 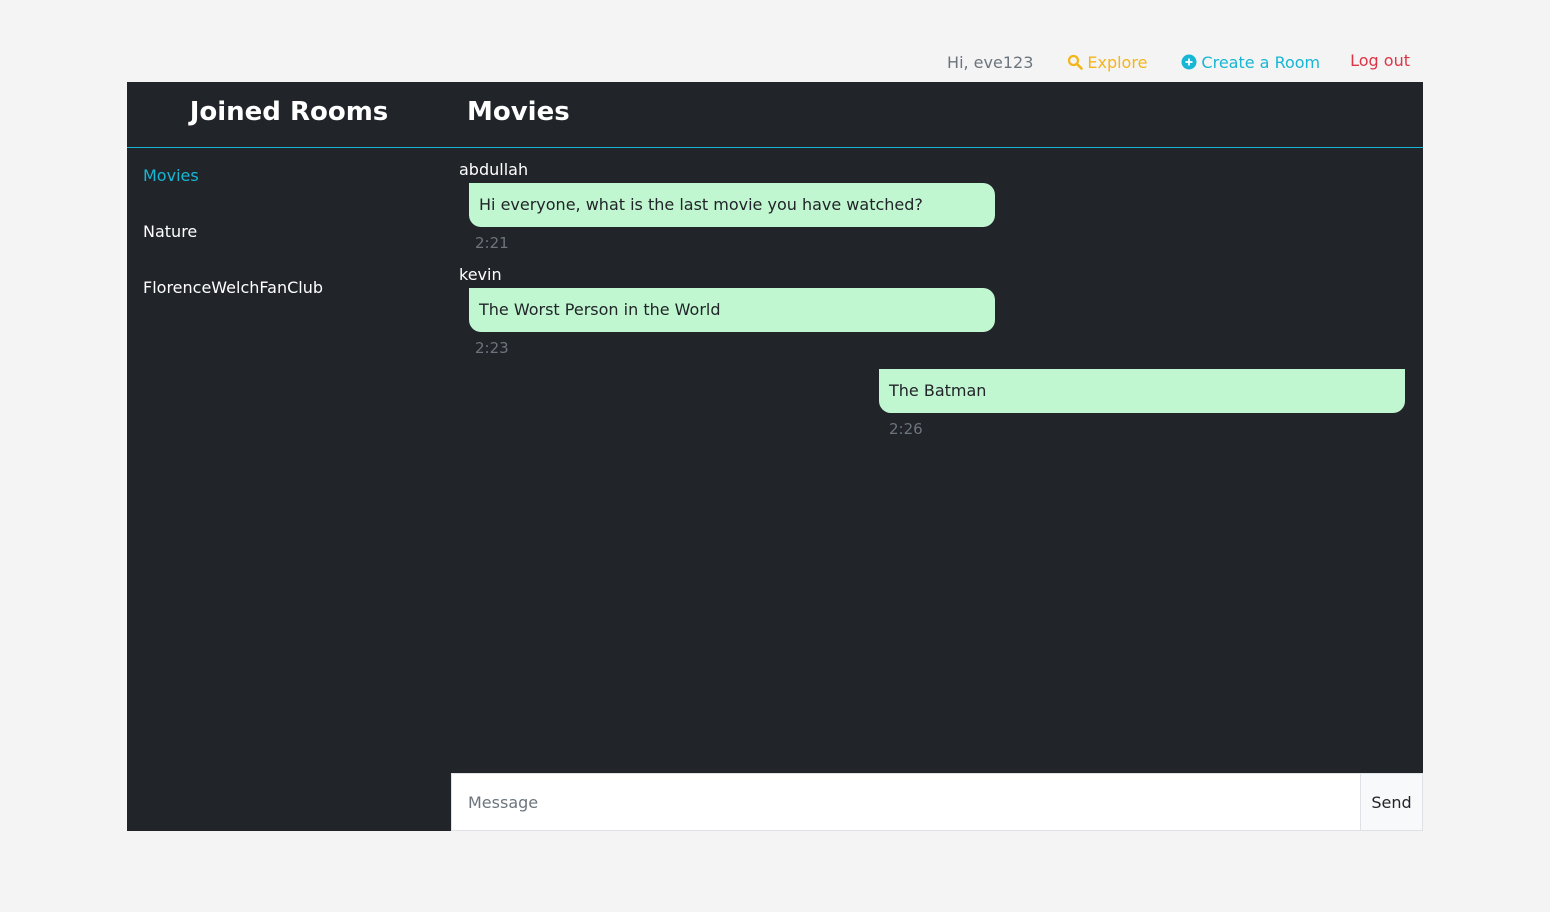 I want to click on search-icon, so click(x=1075, y=62).